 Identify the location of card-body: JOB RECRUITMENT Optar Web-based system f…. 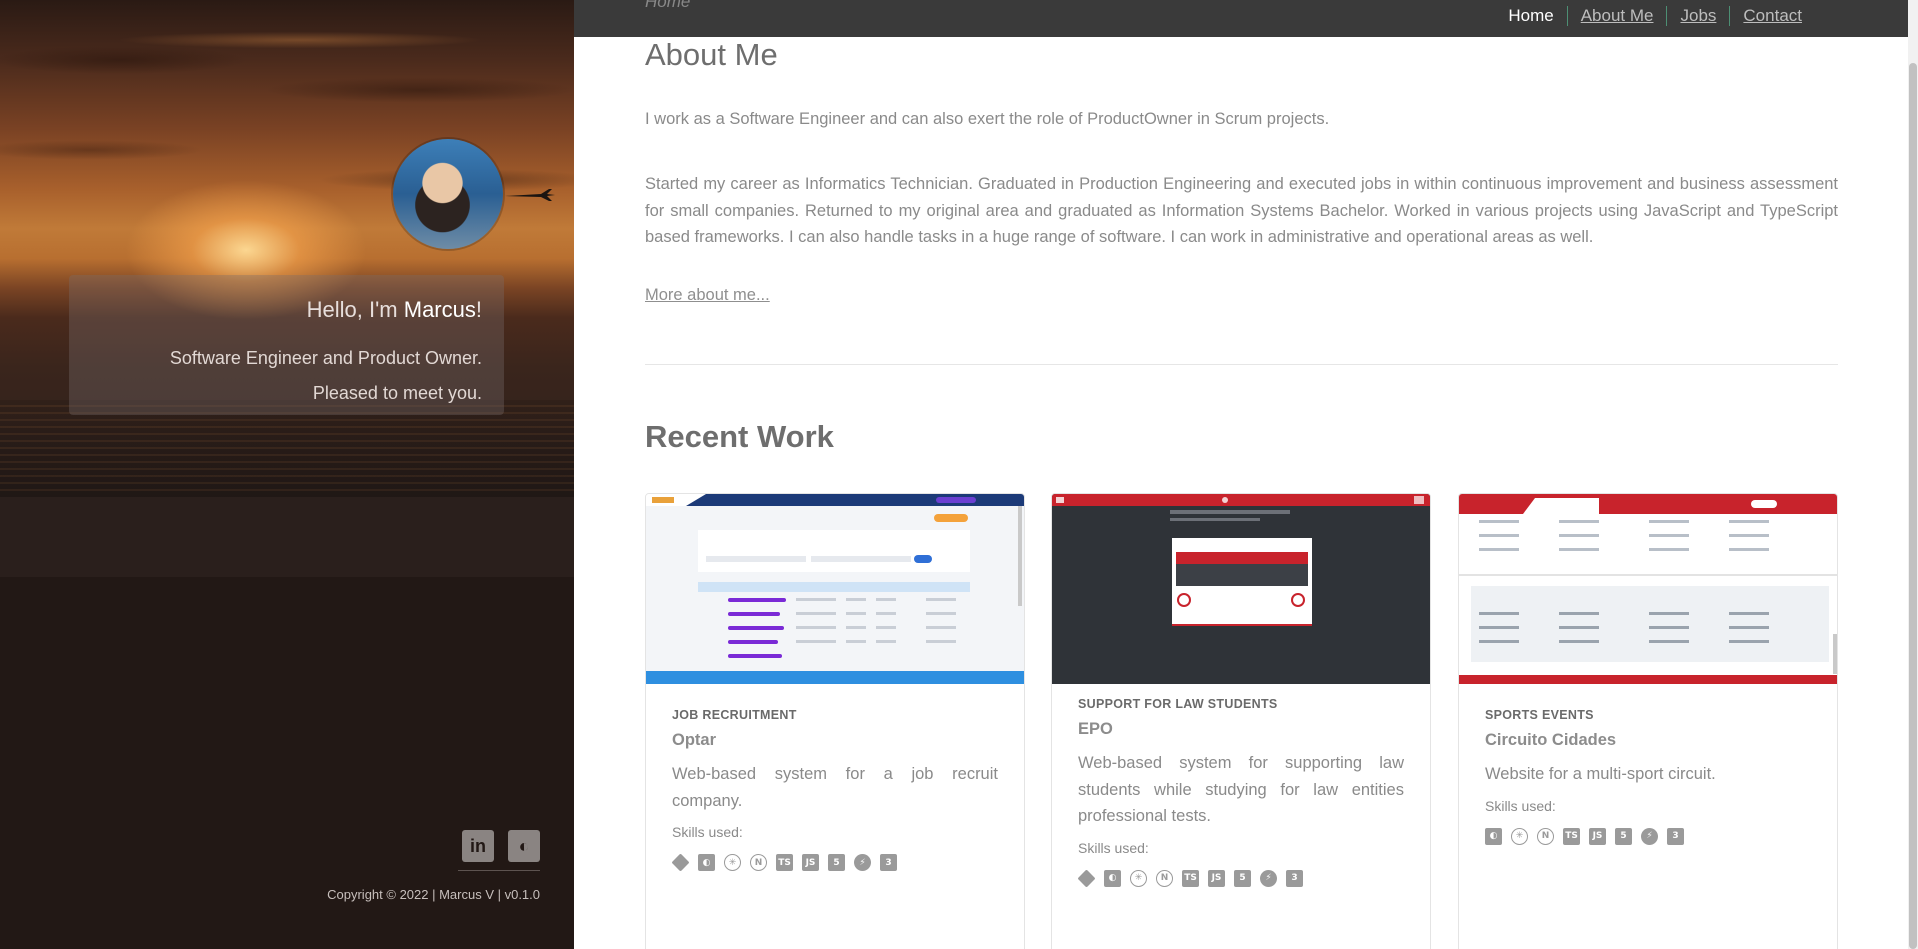
(834, 790).